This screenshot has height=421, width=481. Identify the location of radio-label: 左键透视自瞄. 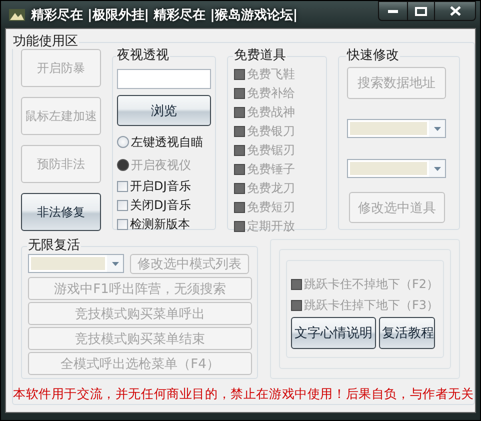
(167, 142).